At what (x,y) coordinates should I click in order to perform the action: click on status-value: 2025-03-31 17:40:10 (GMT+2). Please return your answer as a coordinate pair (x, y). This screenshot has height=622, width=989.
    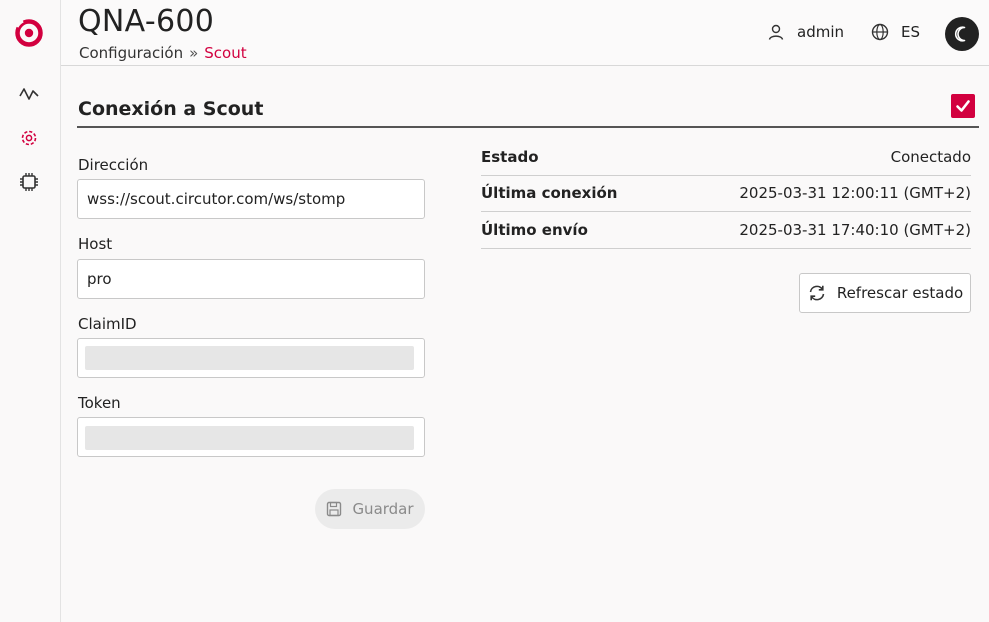
    Looking at the image, I should click on (855, 229).